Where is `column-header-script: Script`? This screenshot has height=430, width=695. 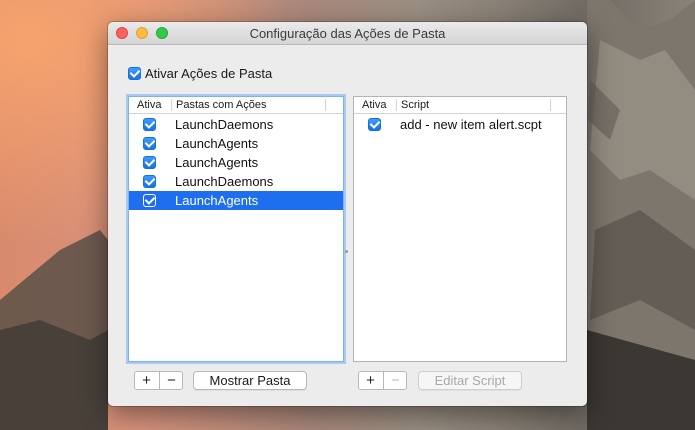
column-header-script: Script is located at coordinates (415, 105).